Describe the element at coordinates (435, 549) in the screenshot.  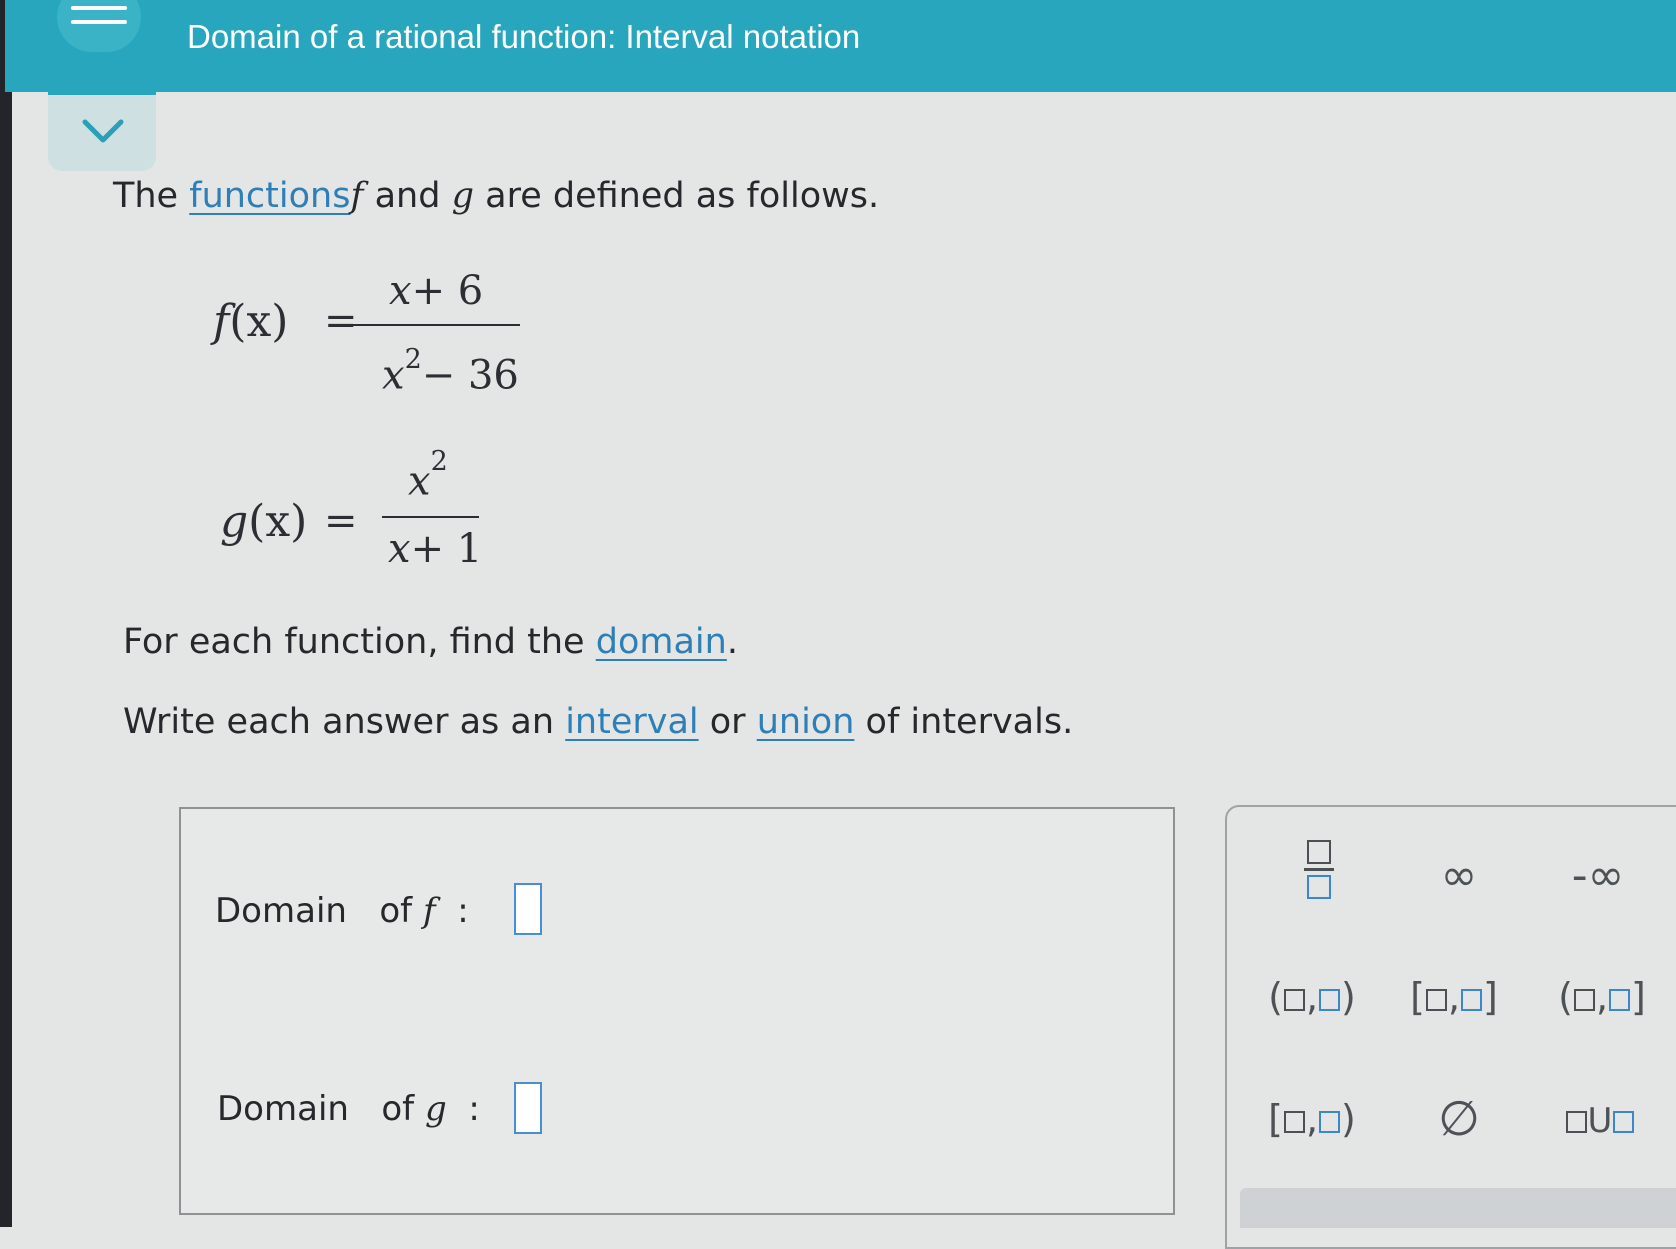
I see `g-denominator: x+ 1` at that location.